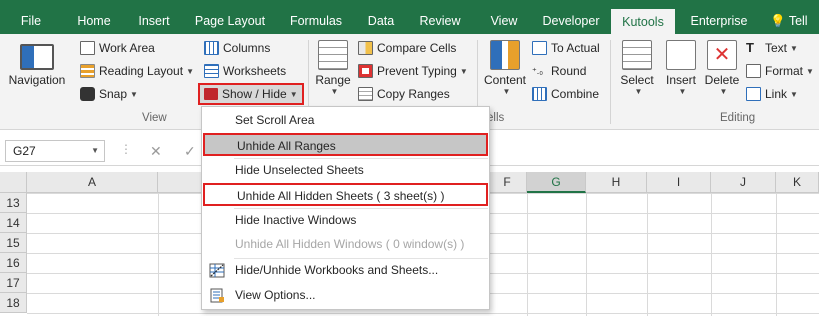 Image resolution: width=819 pixels, height=316 pixels. What do you see at coordinates (776, 48) in the screenshot?
I see `text-label: Text` at bounding box center [776, 48].